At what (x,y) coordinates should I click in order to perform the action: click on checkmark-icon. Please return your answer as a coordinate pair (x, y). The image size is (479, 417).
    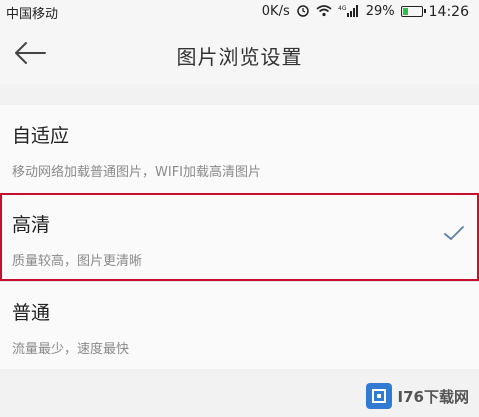
    Looking at the image, I should click on (454, 233).